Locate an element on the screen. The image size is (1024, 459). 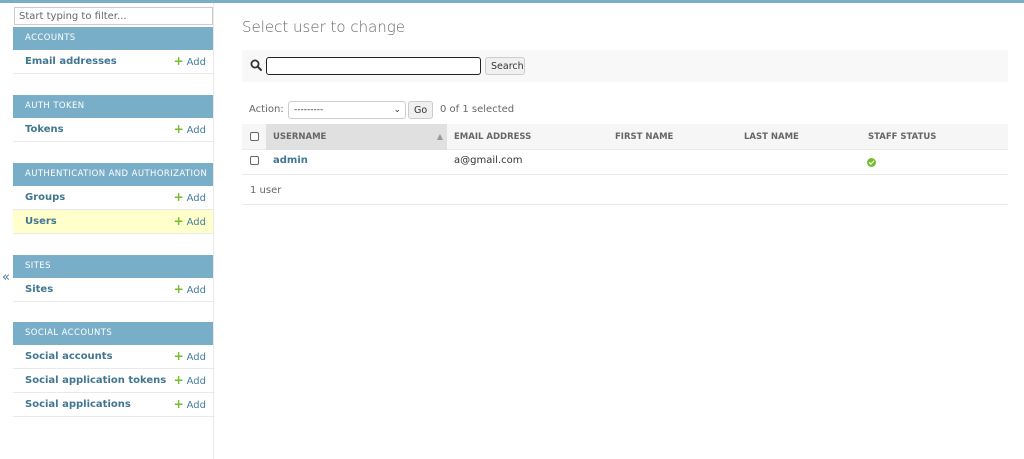
column-header-username: USERNAME ▲ is located at coordinates (356, 137).